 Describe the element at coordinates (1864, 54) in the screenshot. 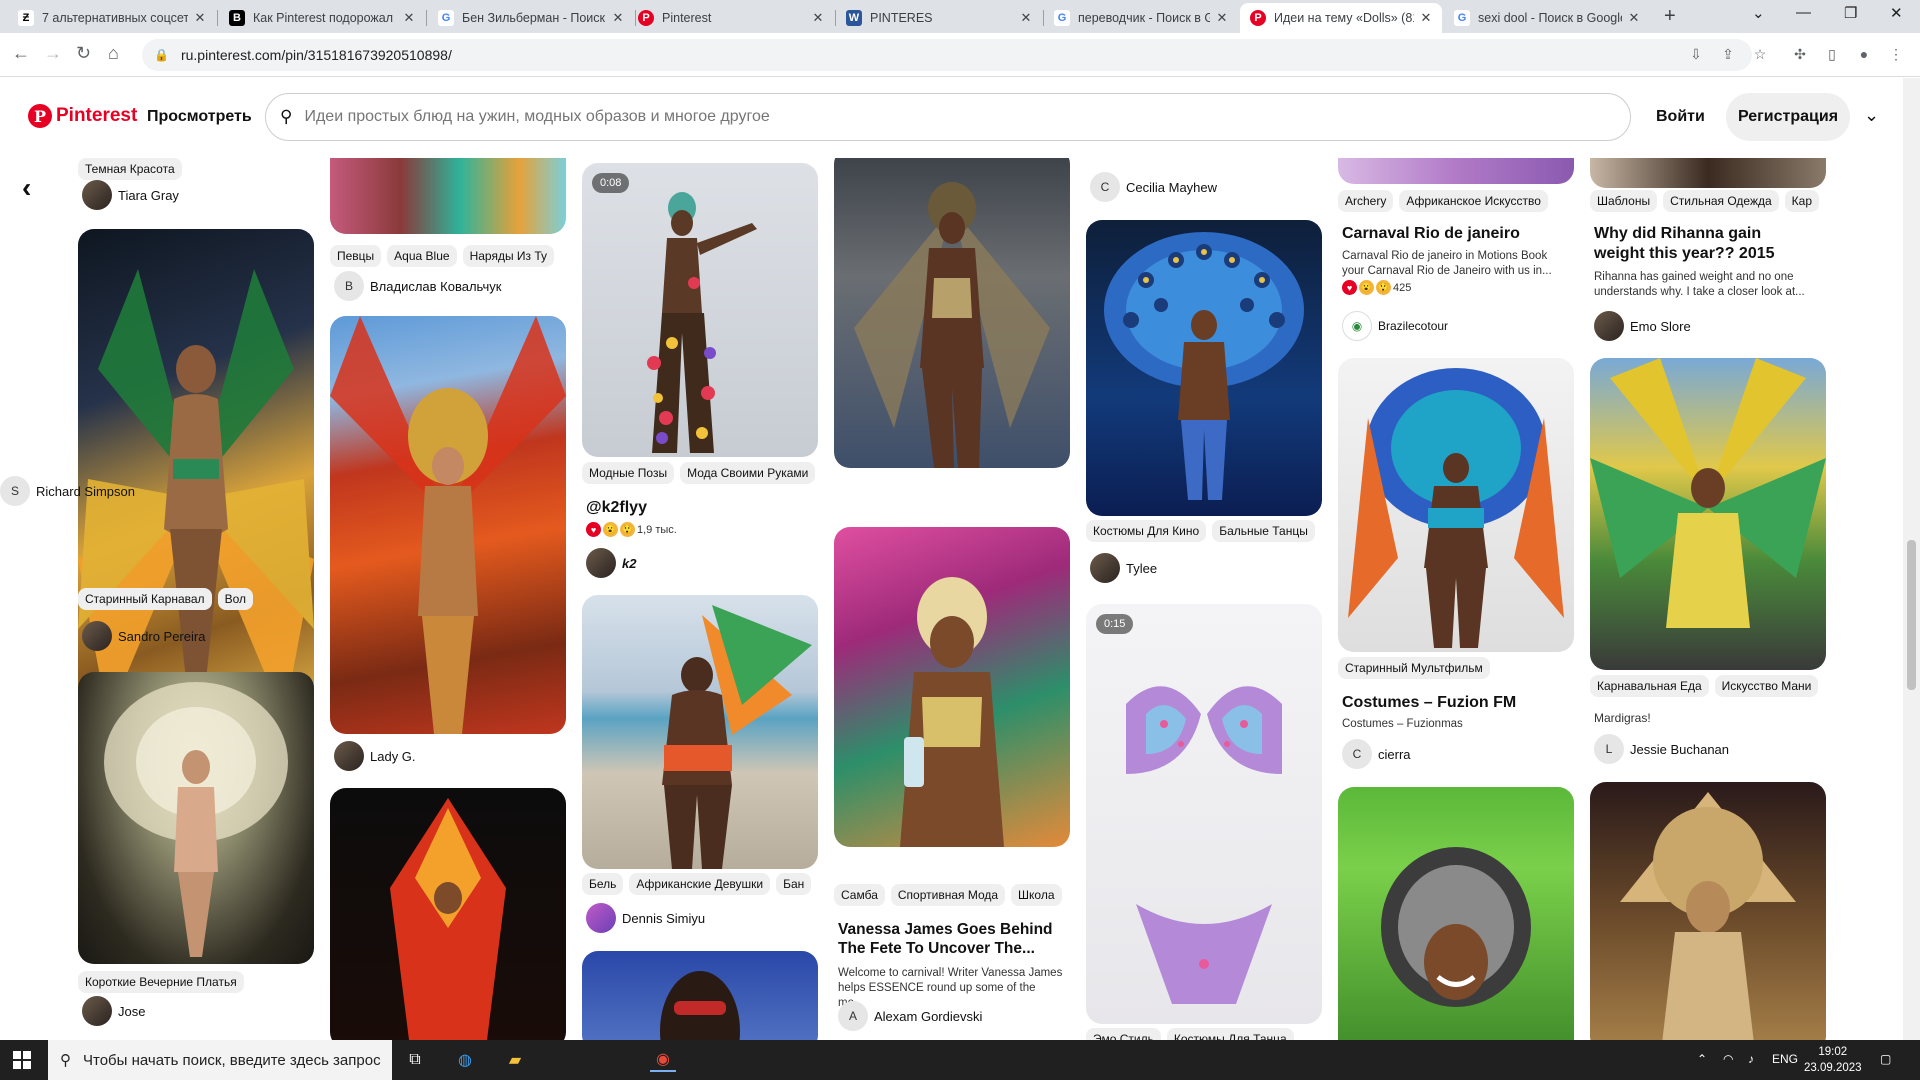

I see `profile-avatar-icon: ●` at that location.